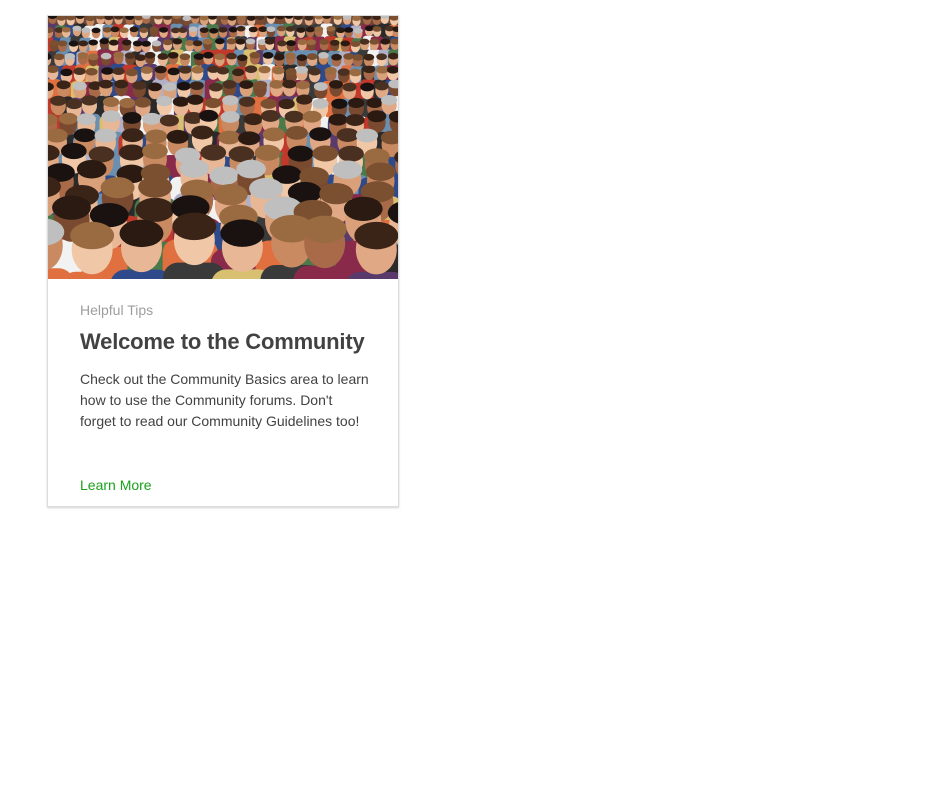  I want to click on card-title: Welcome to the Community, so click(222, 341).